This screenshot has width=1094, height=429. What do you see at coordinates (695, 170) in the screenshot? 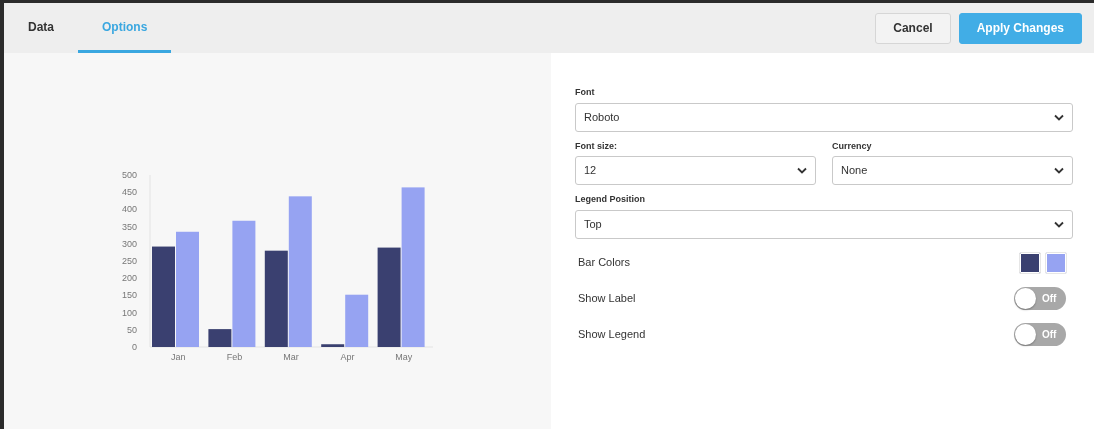
I see `dropdown-field: 12` at bounding box center [695, 170].